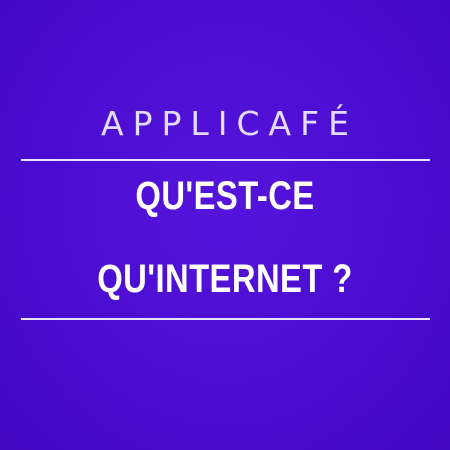 Image resolution: width=450 pixels, height=450 pixels. What do you see at coordinates (225, 279) in the screenshot?
I see `headline-line-2: QU'INTERNET ?` at bounding box center [225, 279].